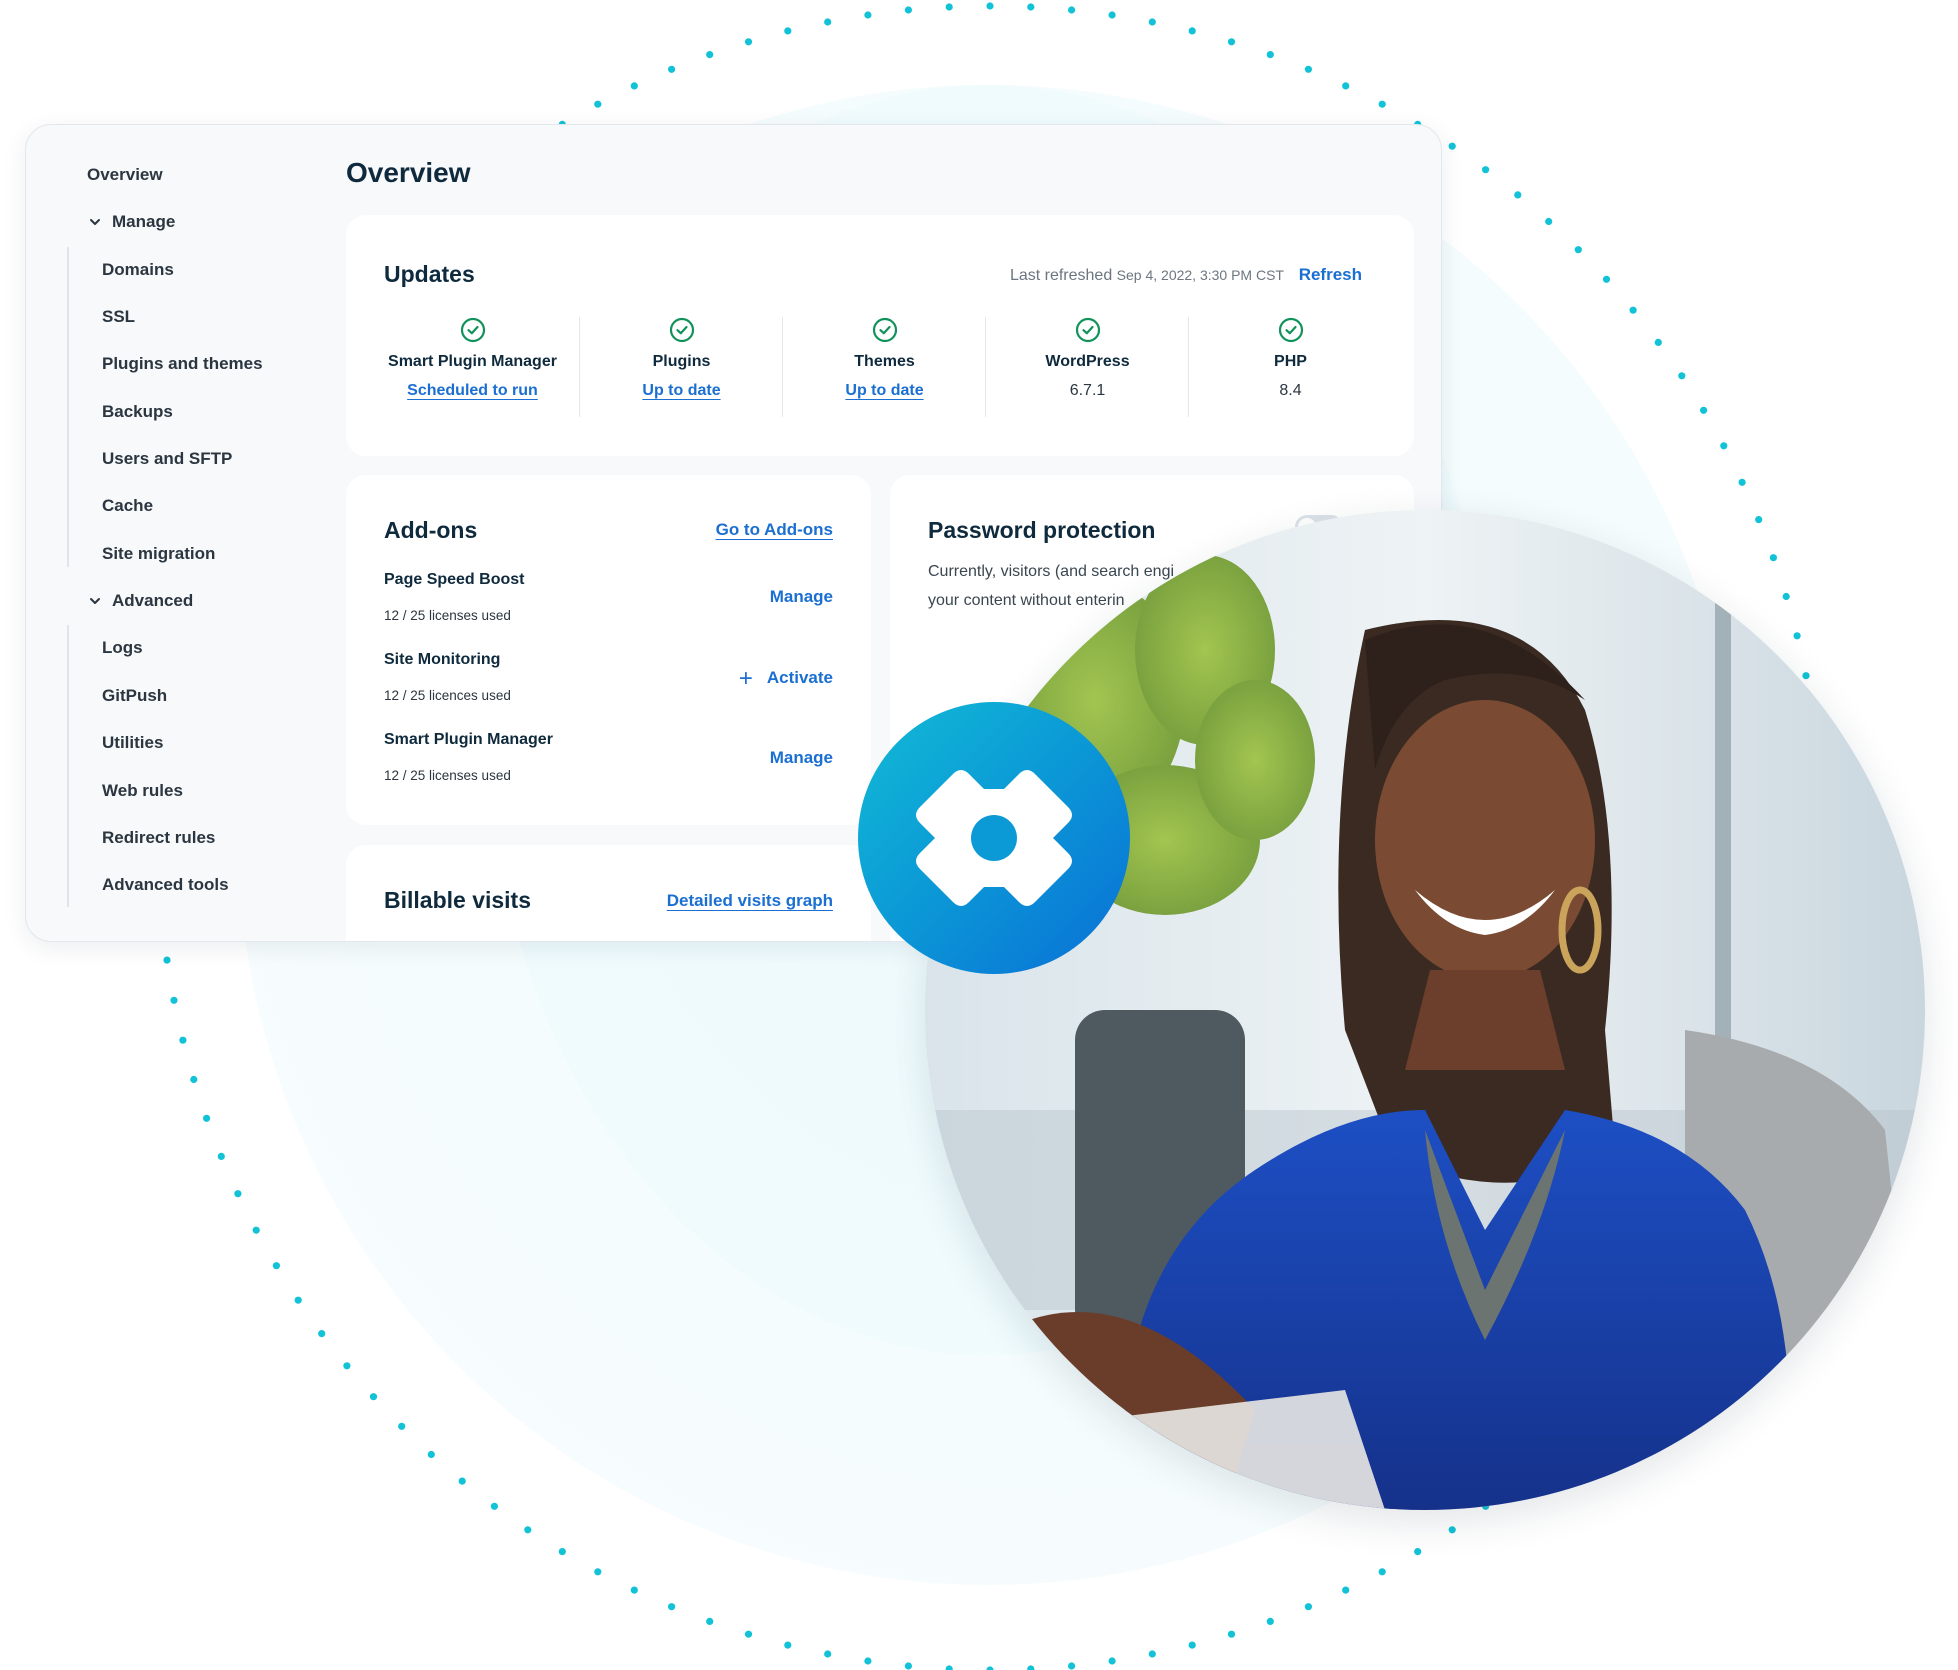  I want to click on sidebar-group-label: Advanced, so click(153, 600).